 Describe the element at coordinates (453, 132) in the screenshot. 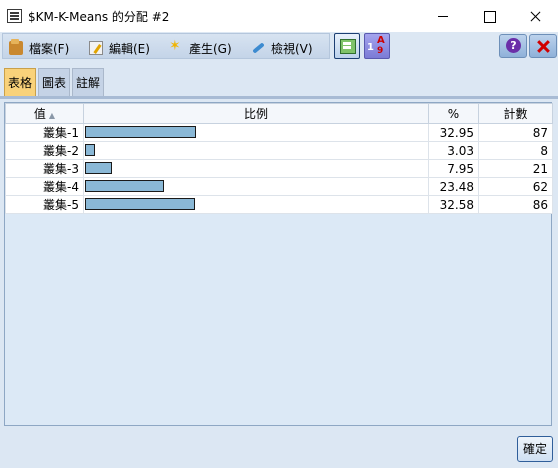

I see `cell-percent: 32.95` at that location.